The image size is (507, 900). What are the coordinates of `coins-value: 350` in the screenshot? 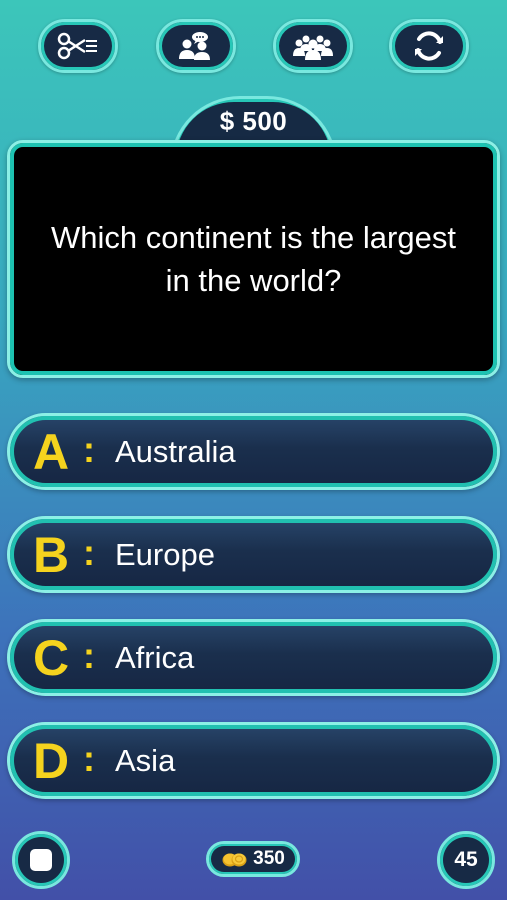 It's located at (269, 858).